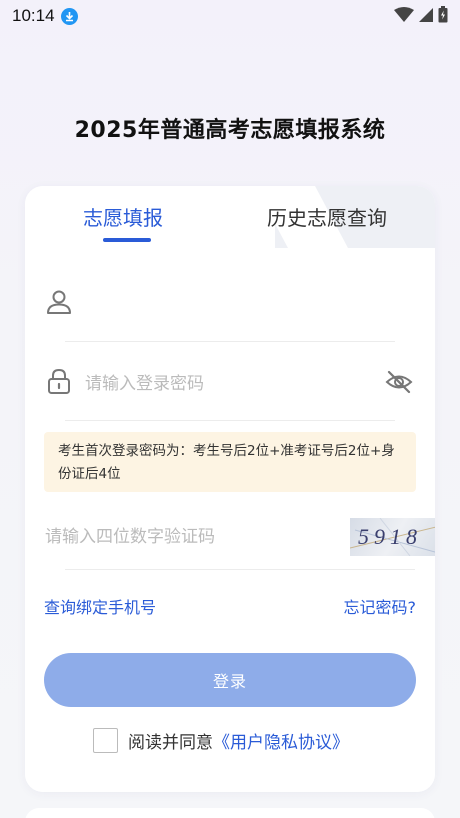 Image resolution: width=460 pixels, height=818 pixels. Describe the element at coordinates (230, 130) in the screenshot. I see `page-title: 2025年普通高考志愿填报系统` at that location.